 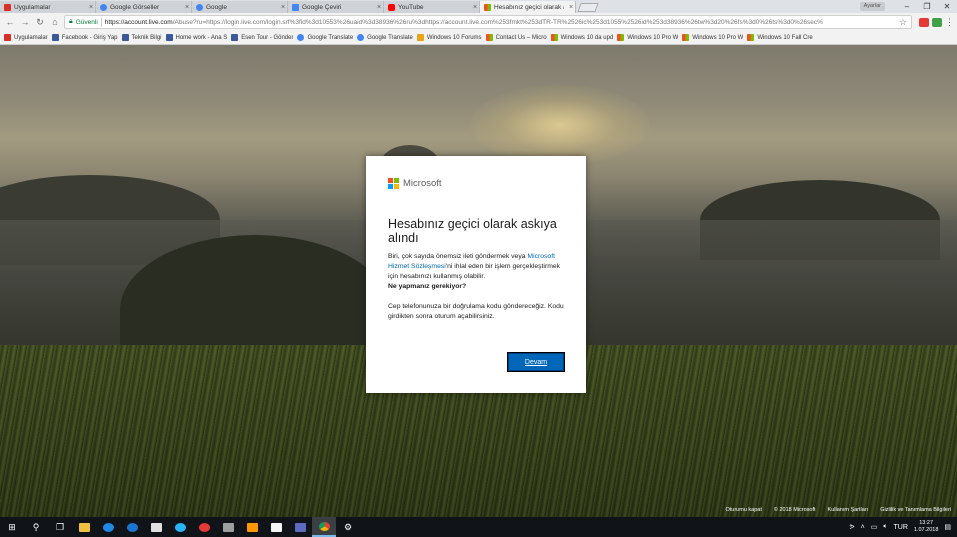 What do you see at coordinates (885, 527) in the screenshot?
I see `volume-icon: 🔈︎` at bounding box center [885, 527].